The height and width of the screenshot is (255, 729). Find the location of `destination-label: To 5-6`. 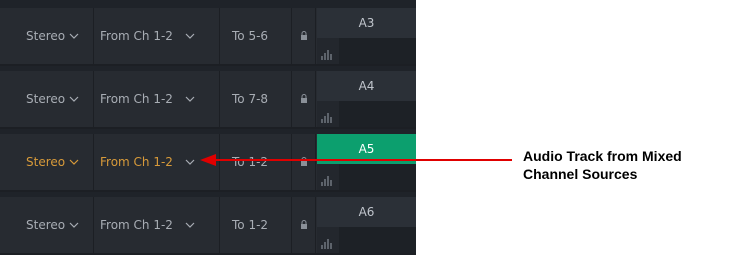

destination-label: To 5-6 is located at coordinates (250, 36).